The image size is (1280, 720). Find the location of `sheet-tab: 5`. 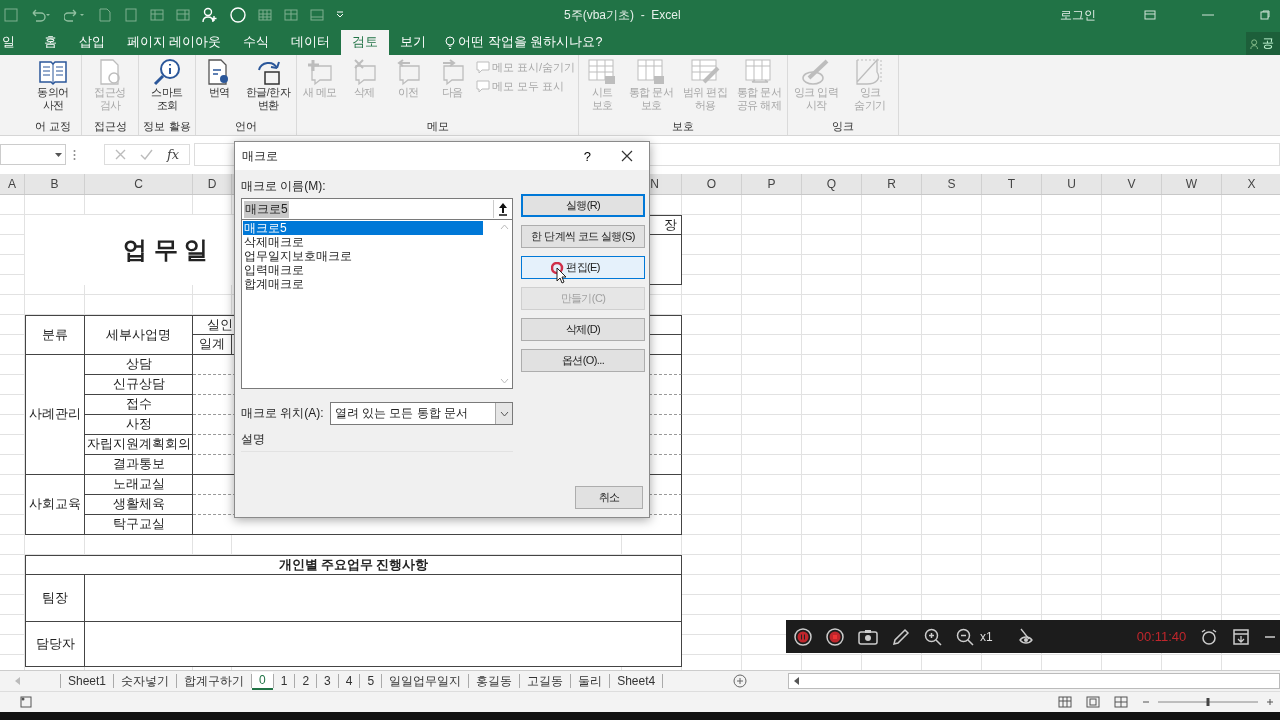

sheet-tab: 5 is located at coordinates (371, 681).